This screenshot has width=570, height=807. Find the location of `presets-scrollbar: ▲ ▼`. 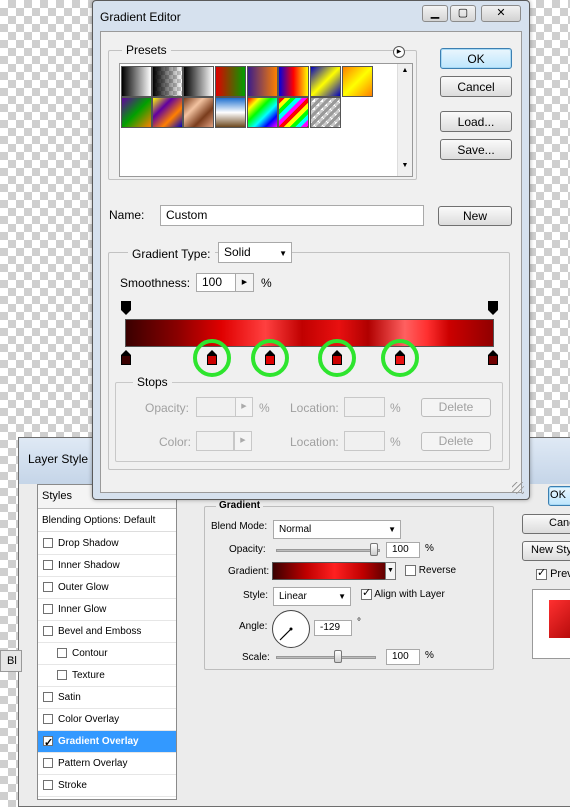

presets-scrollbar: ▲ ▼ is located at coordinates (404, 120).